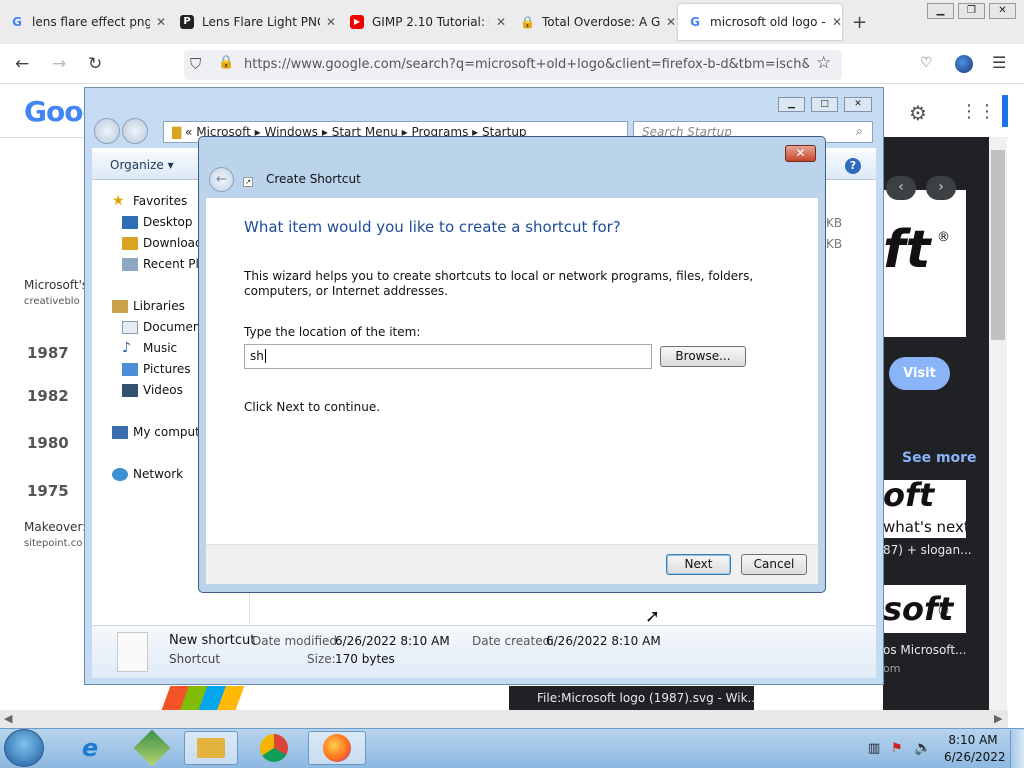 Image resolution: width=1024 pixels, height=768 pixels. I want to click on details-modified-value: 6/26/2022 8:10 AM, so click(392, 641).